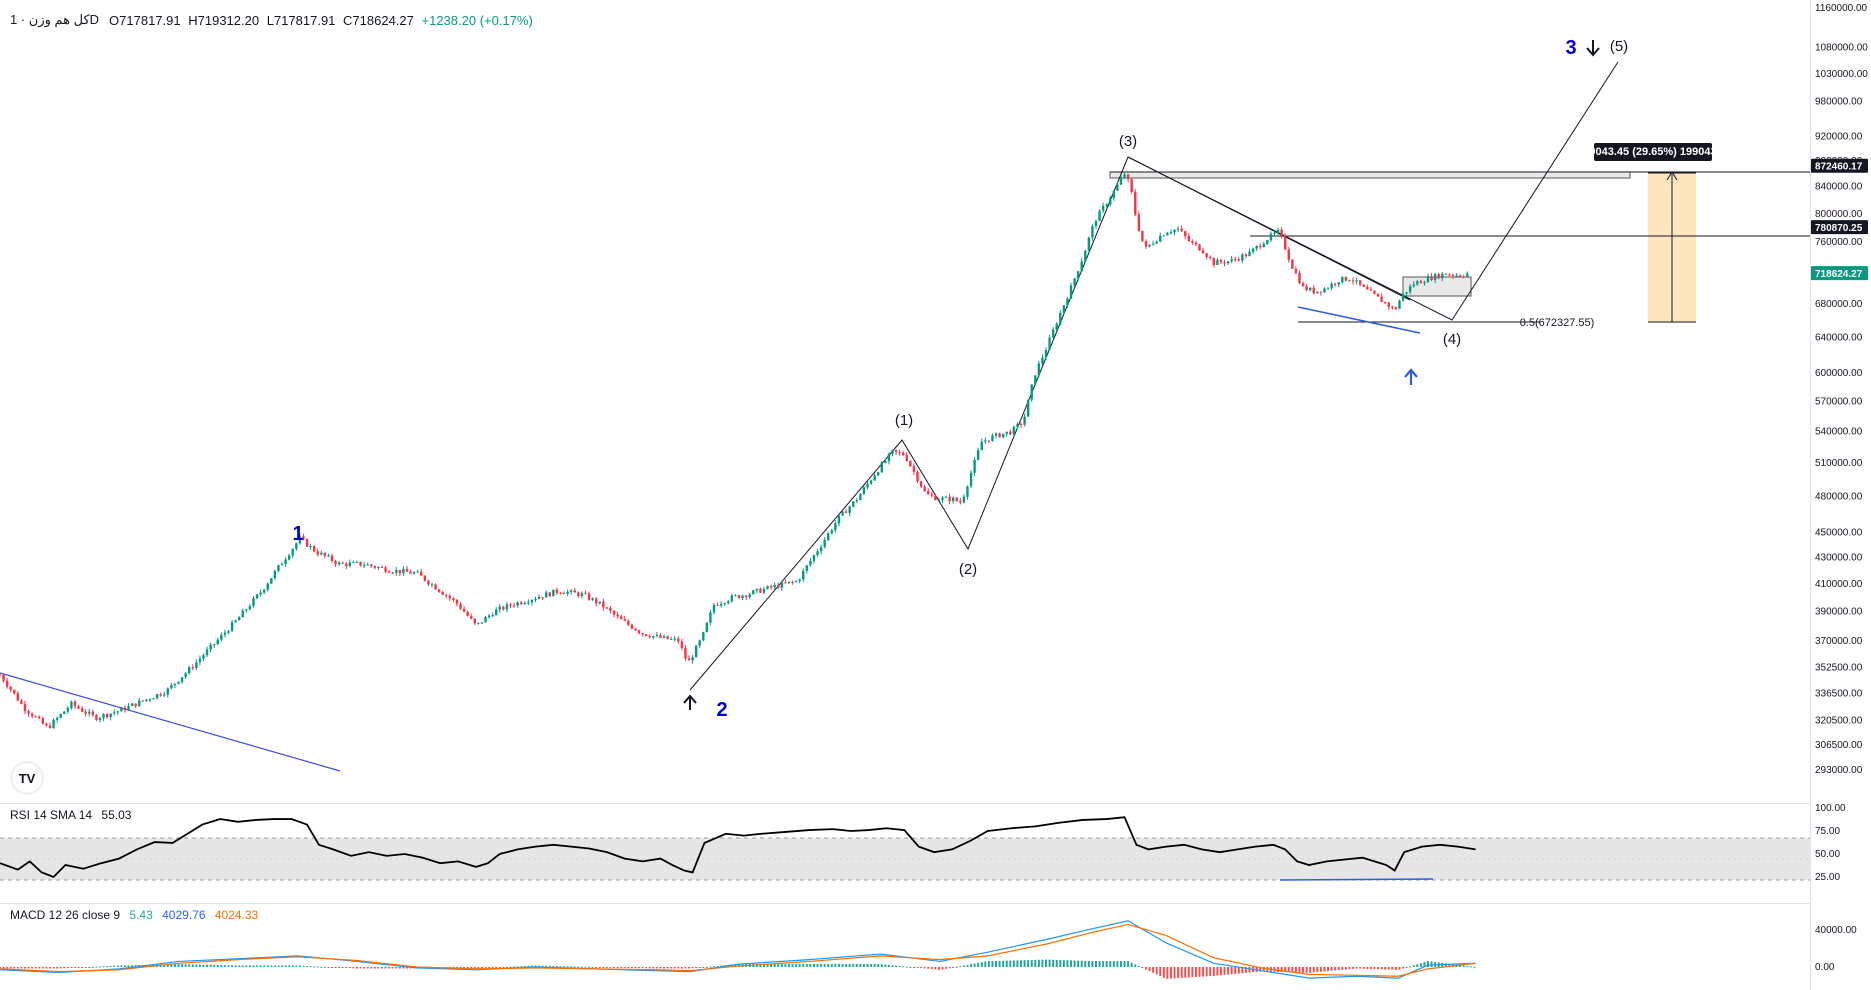 The height and width of the screenshot is (990, 1871). What do you see at coordinates (184, 915) in the screenshot?
I see `macd-value: 4029.76` at bounding box center [184, 915].